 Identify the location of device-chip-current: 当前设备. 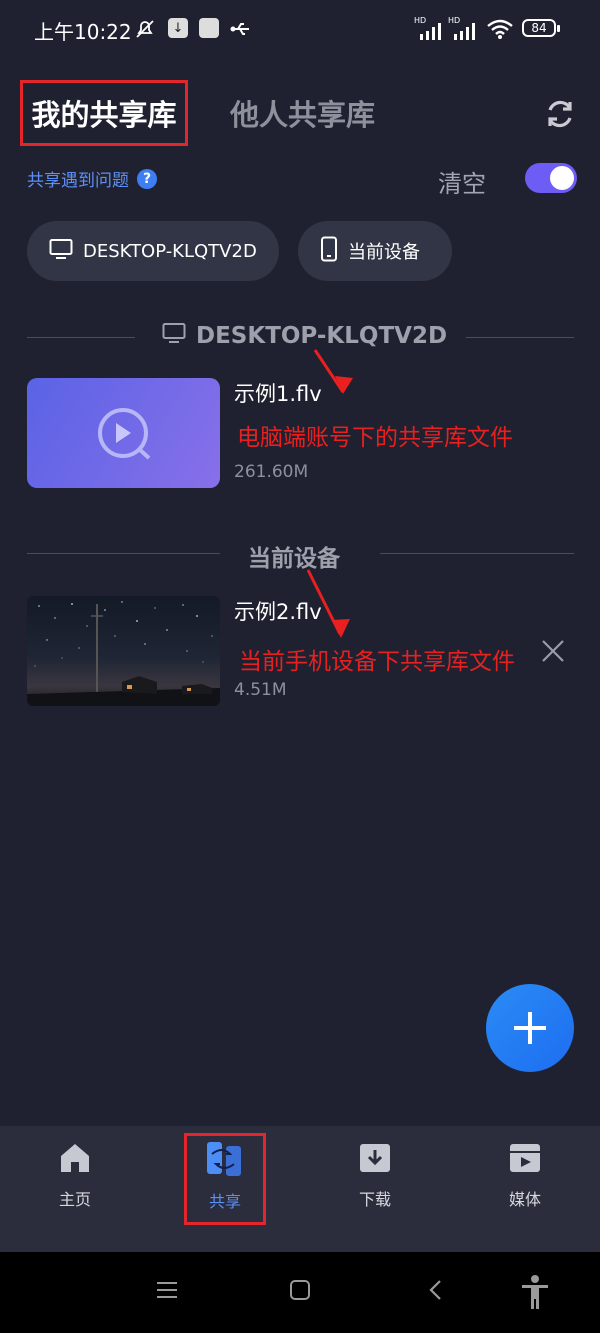
(375, 251).